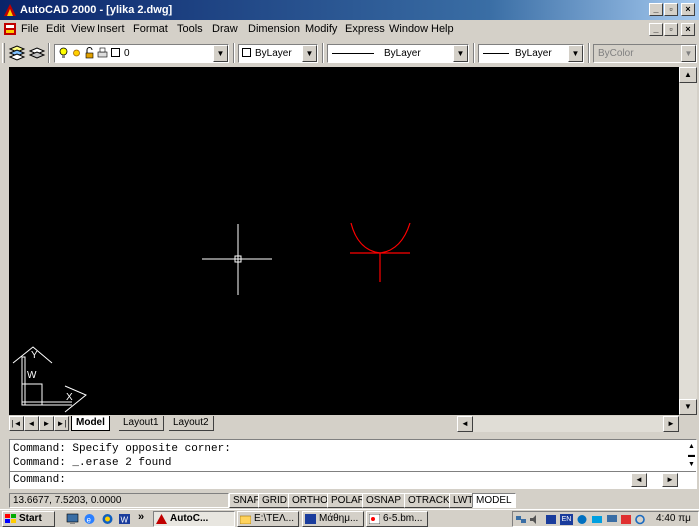  What do you see at coordinates (17, 52) in the screenshot?
I see `layers-icon` at bounding box center [17, 52].